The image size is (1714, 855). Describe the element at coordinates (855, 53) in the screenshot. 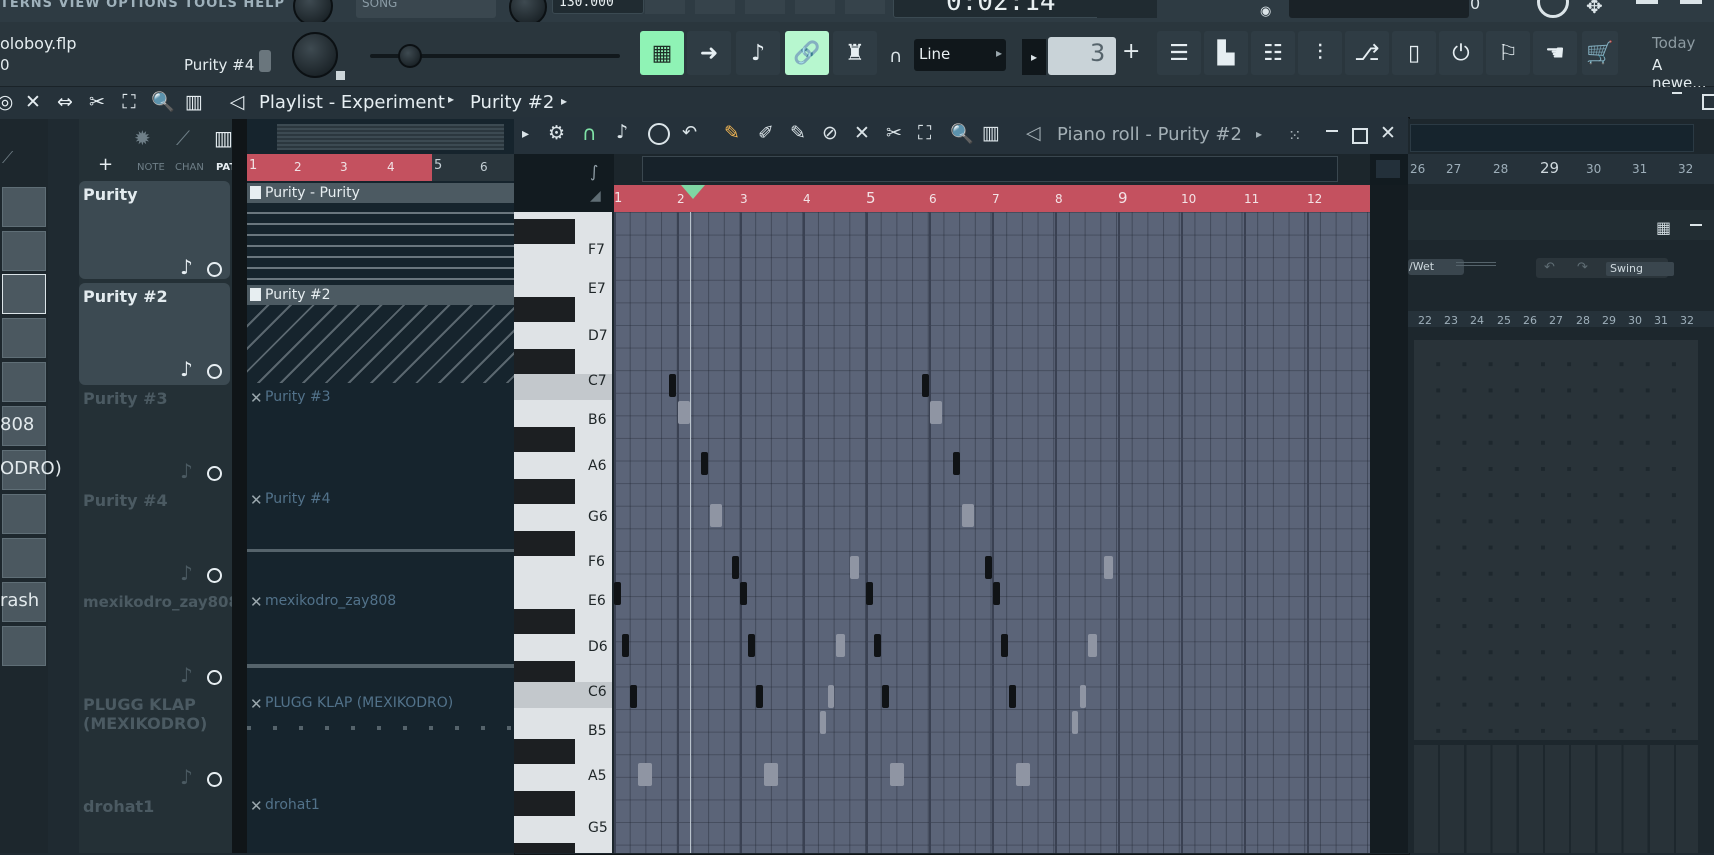

I see `hat-icon: ♜` at that location.